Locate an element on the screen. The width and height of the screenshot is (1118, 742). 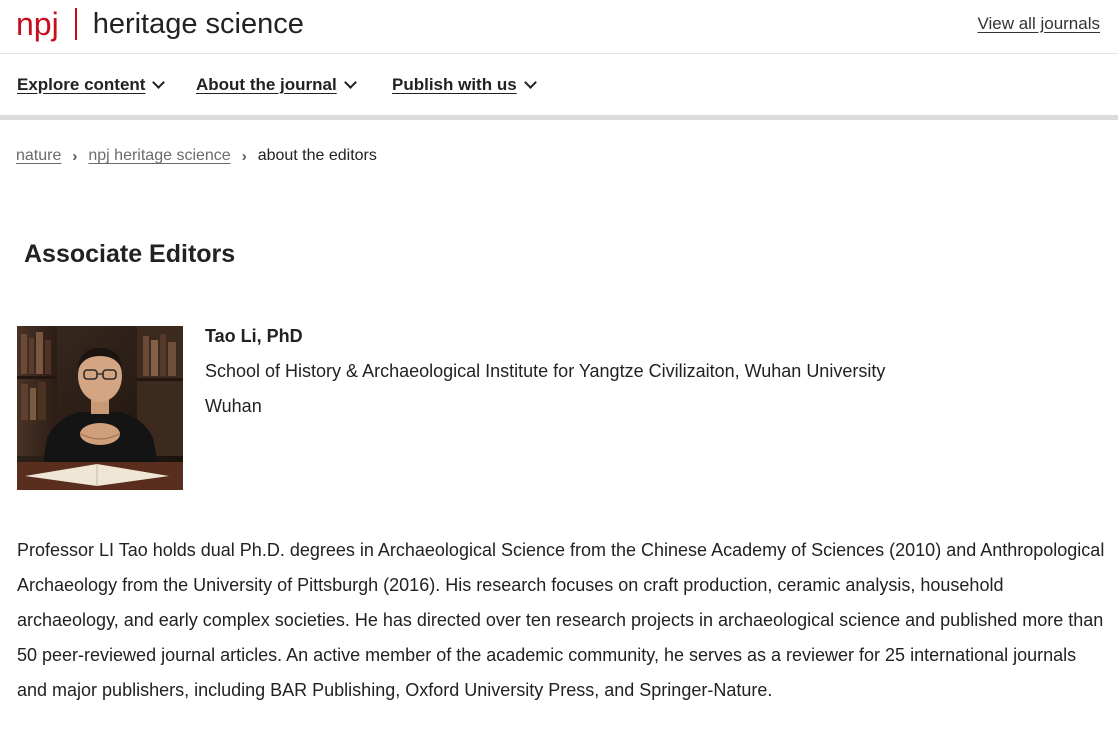
section-heading: Associate Editors is located at coordinates (130, 254).